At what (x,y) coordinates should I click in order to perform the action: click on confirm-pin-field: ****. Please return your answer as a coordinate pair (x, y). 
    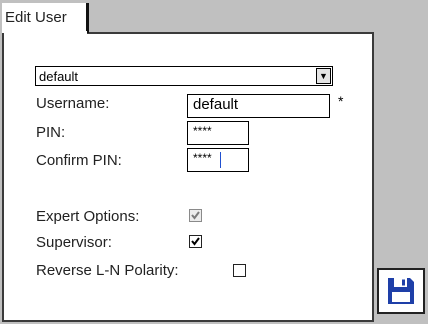
    Looking at the image, I should click on (218, 160).